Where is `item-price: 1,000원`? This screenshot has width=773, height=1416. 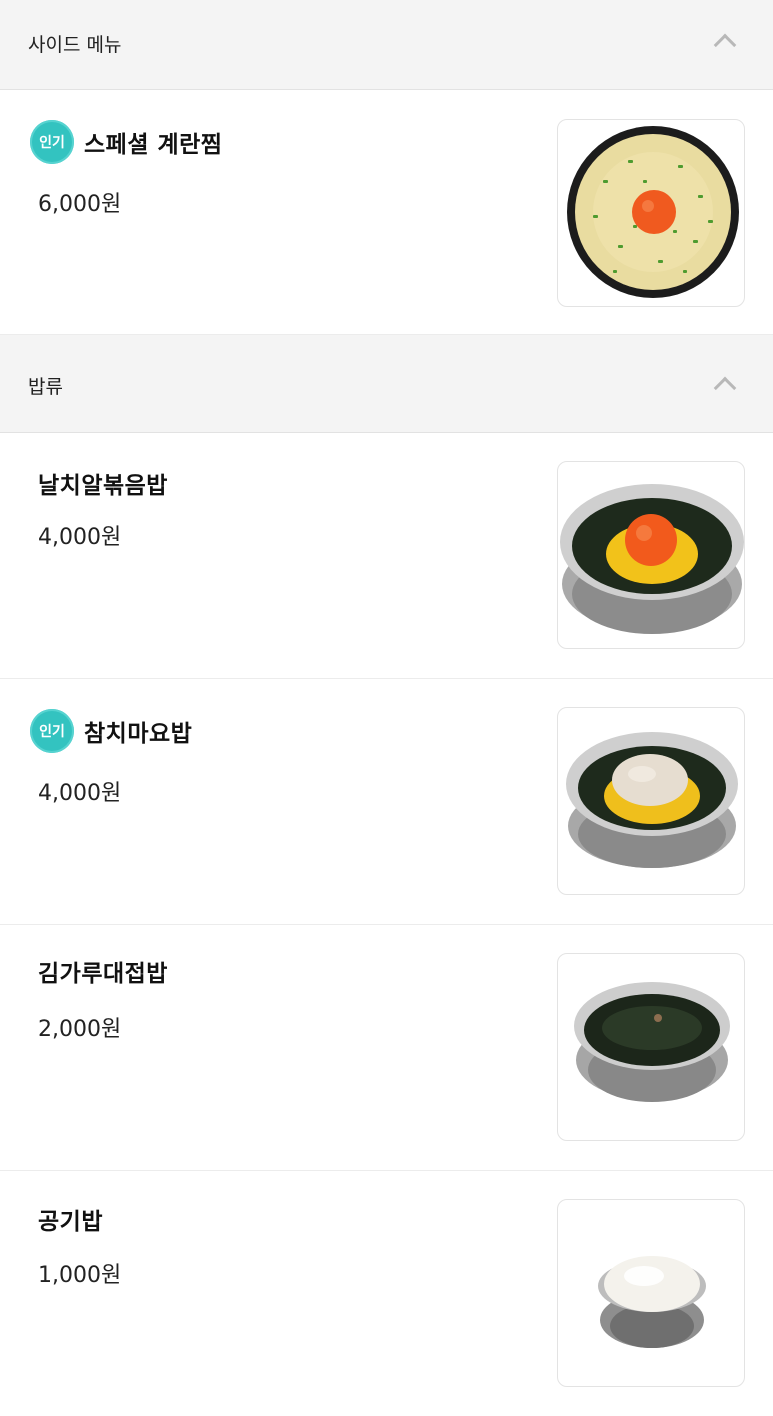
item-price: 1,000원 is located at coordinates (80, 1275).